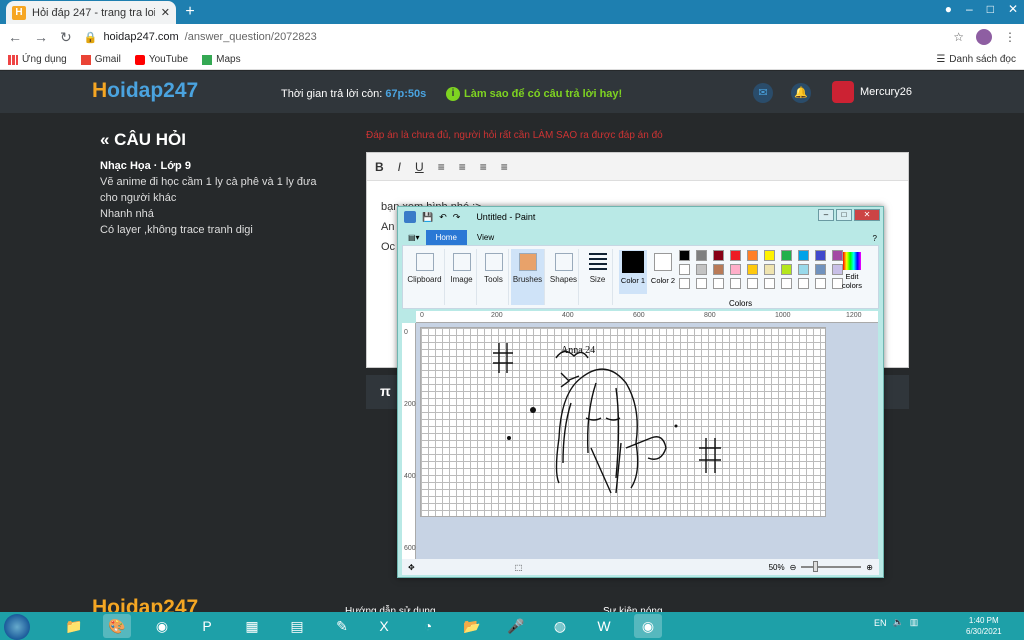 The image size is (1024, 640). What do you see at coordinates (984, 626) in the screenshot?
I see `clock: 1:40 PM 6/30/2021` at bounding box center [984, 626].